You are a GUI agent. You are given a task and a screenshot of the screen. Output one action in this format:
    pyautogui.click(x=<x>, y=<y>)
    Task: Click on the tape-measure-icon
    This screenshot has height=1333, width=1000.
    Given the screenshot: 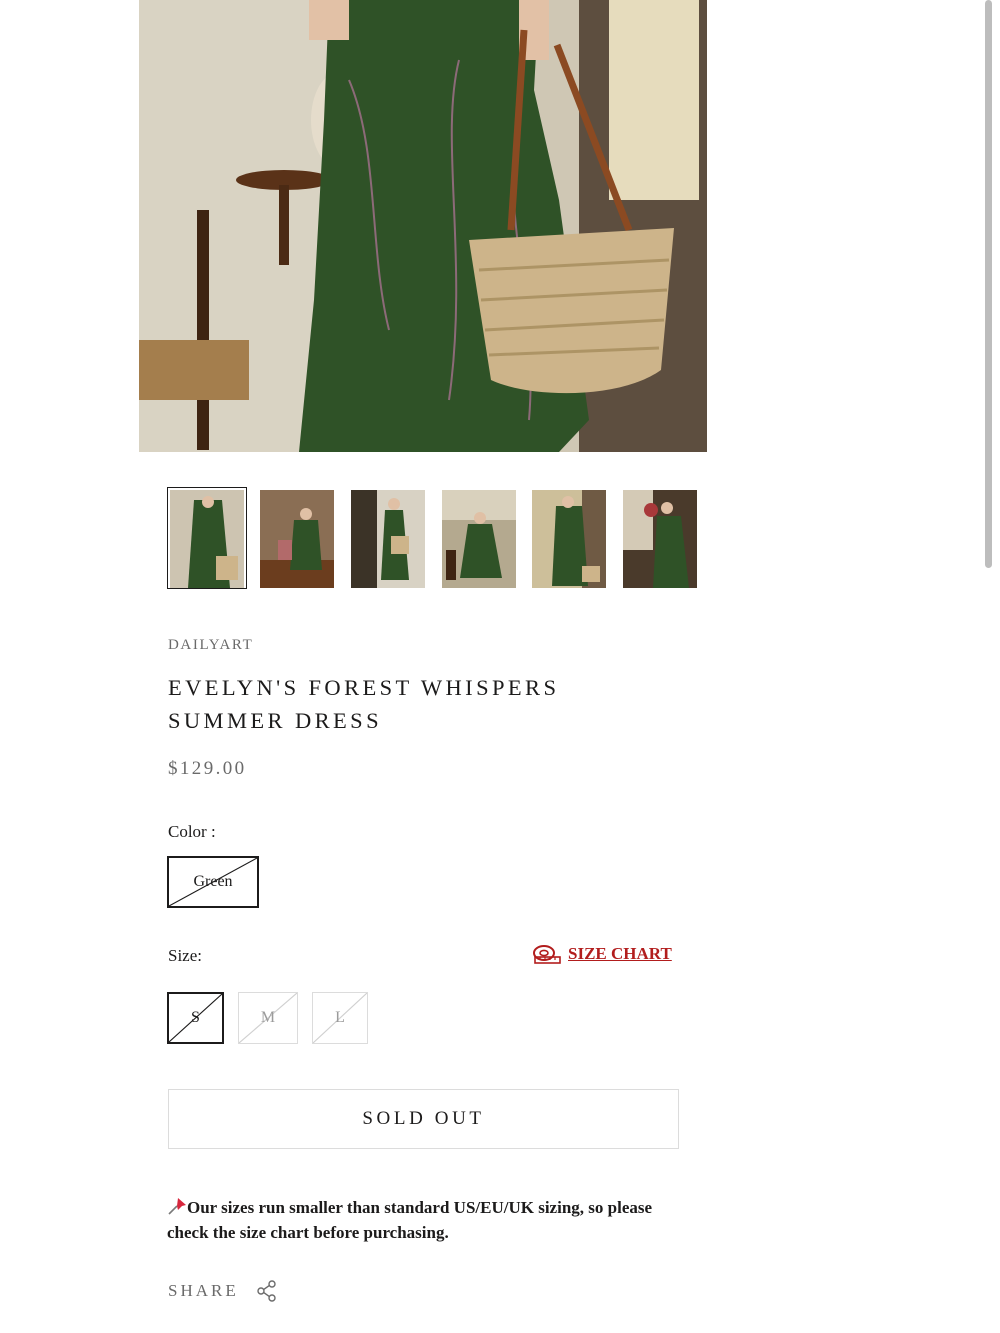 What is the action you would take?
    pyautogui.click(x=547, y=954)
    